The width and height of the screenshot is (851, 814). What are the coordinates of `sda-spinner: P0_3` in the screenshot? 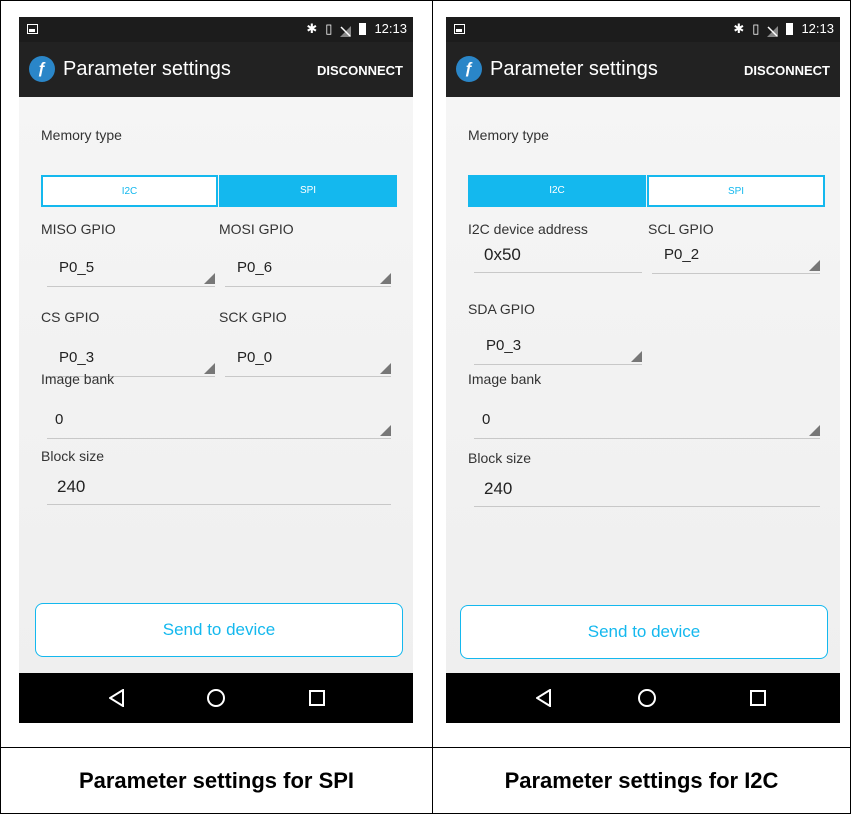 It's located at (558, 345).